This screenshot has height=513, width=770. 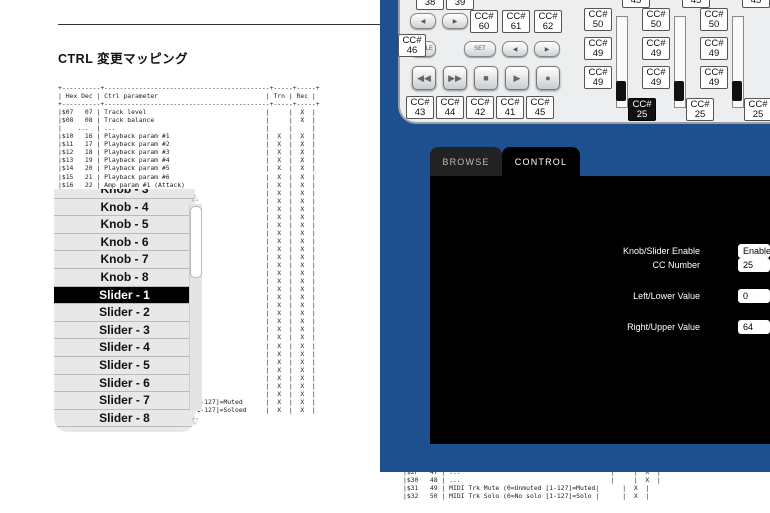 What do you see at coordinates (187, 152) in the screenshot?
I see `table-row: |$12 18 | Playback param #3 | X | X |` at bounding box center [187, 152].